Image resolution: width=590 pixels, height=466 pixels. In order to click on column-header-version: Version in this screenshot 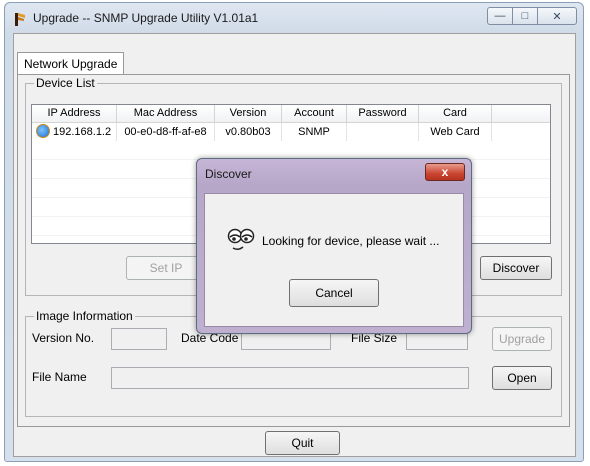, I will do `click(248, 113)`.